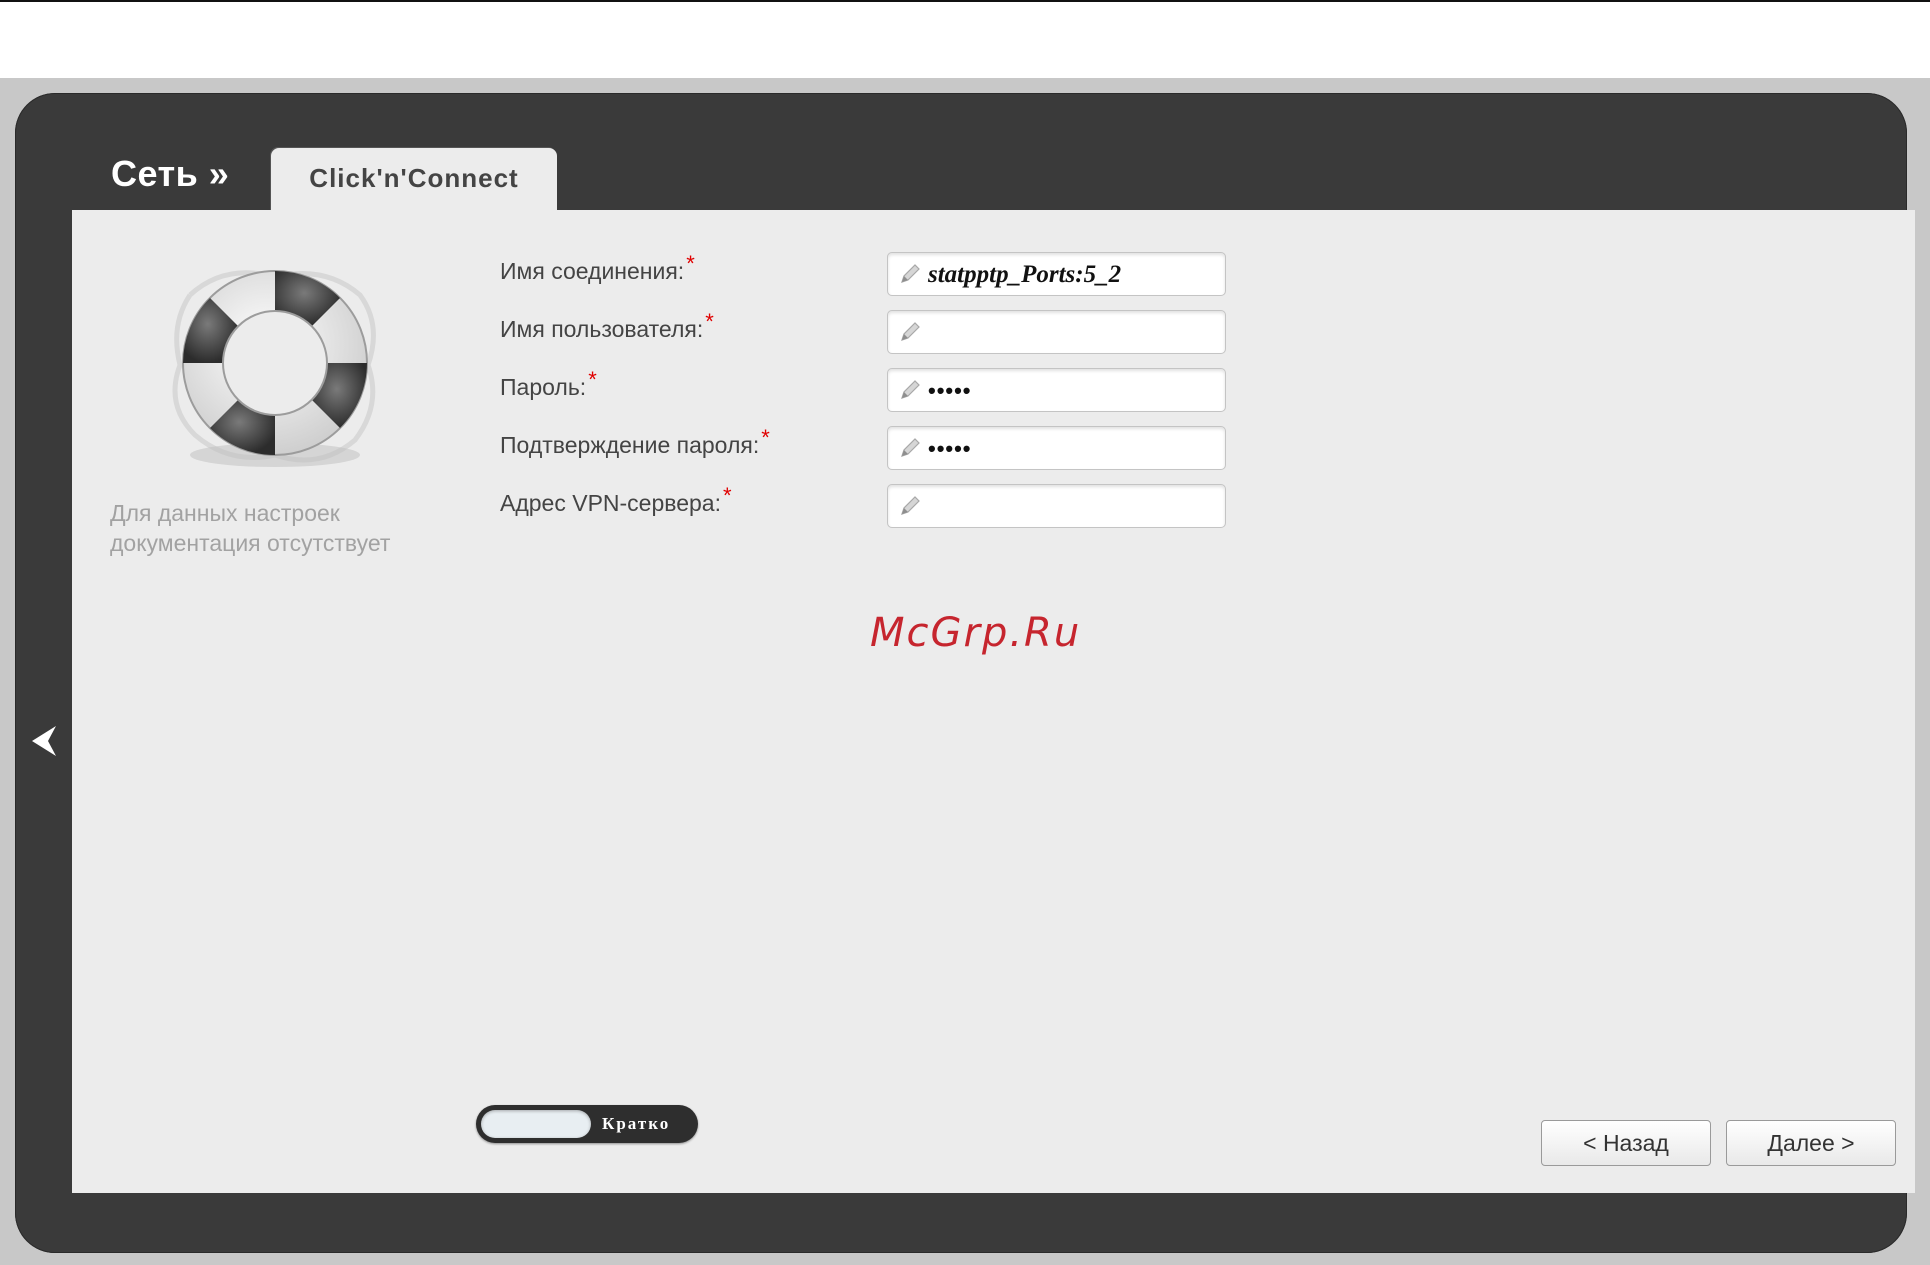  I want to click on top-border-line, so click(965, 1).